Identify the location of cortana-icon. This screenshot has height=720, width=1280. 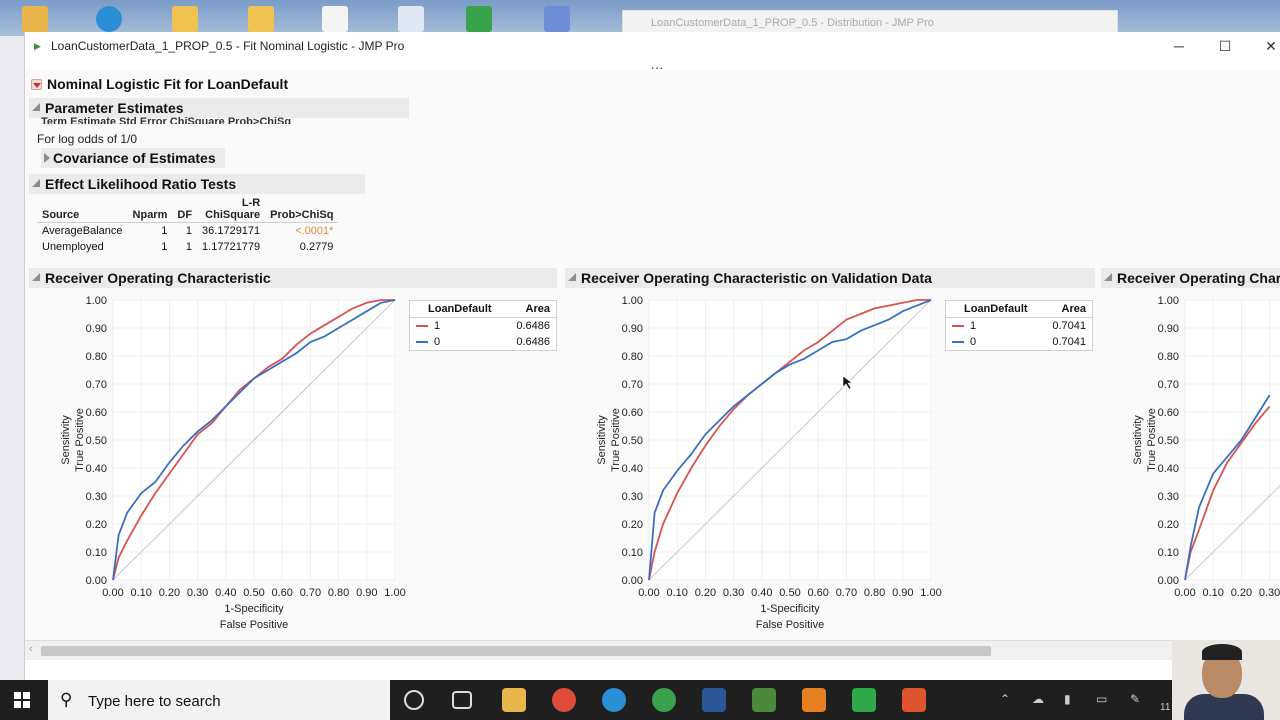
(414, 700).